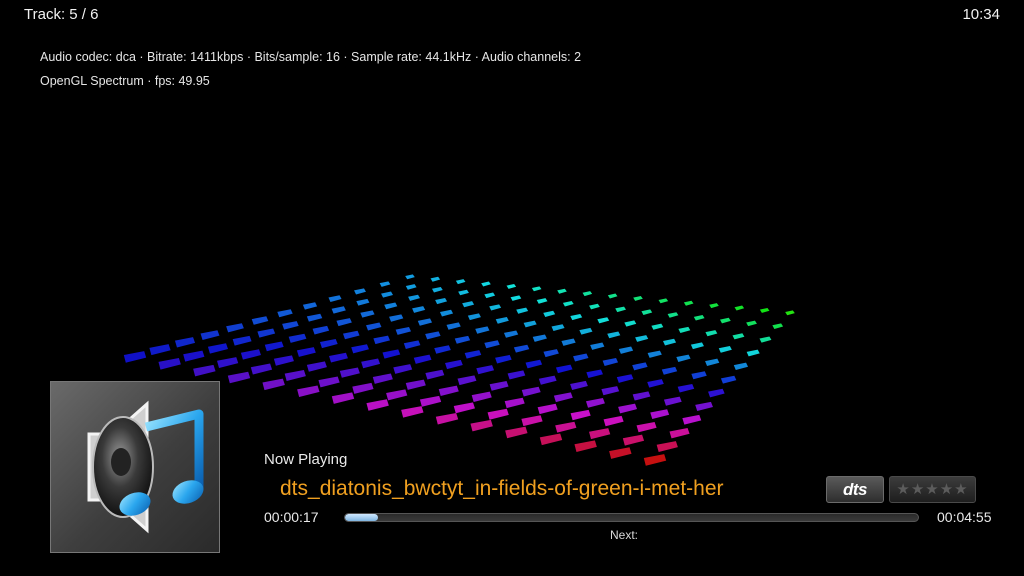  What do you see at coordinates (306, 459) in the screenshot?
I see `now-playing-label: Now Playing` at bounding box center [306, 459].